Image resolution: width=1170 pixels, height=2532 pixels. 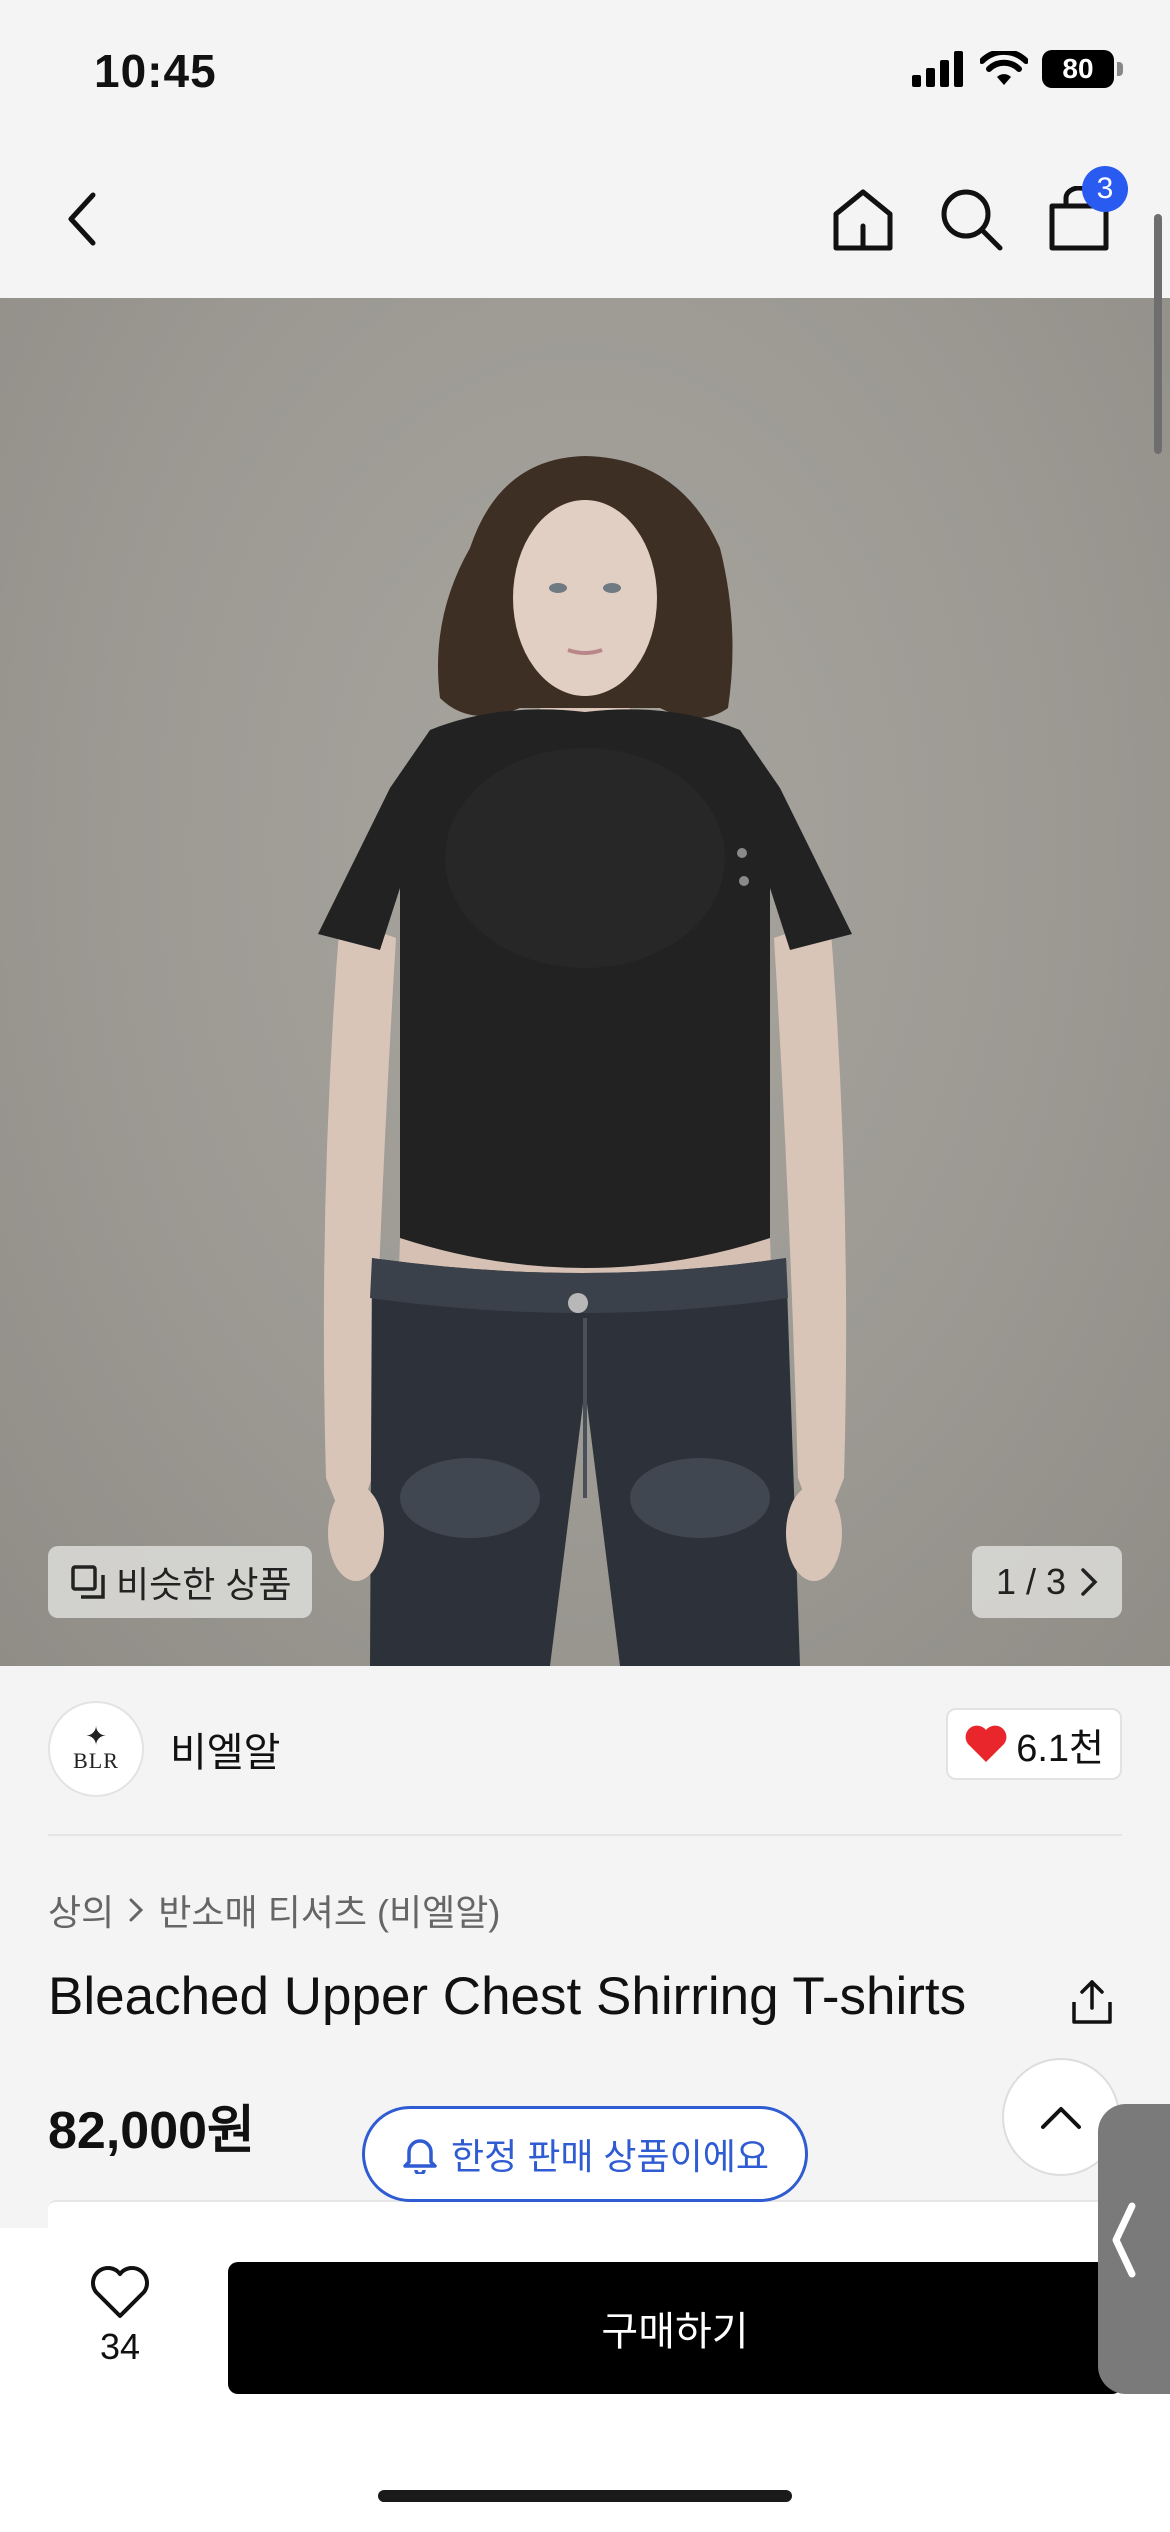 What do you see at coordinates (507, 1996) in the screenshot?
I see `product-title: Bleached Upper Chest Shirring T-shirts` at bounding box center [507, 1996].